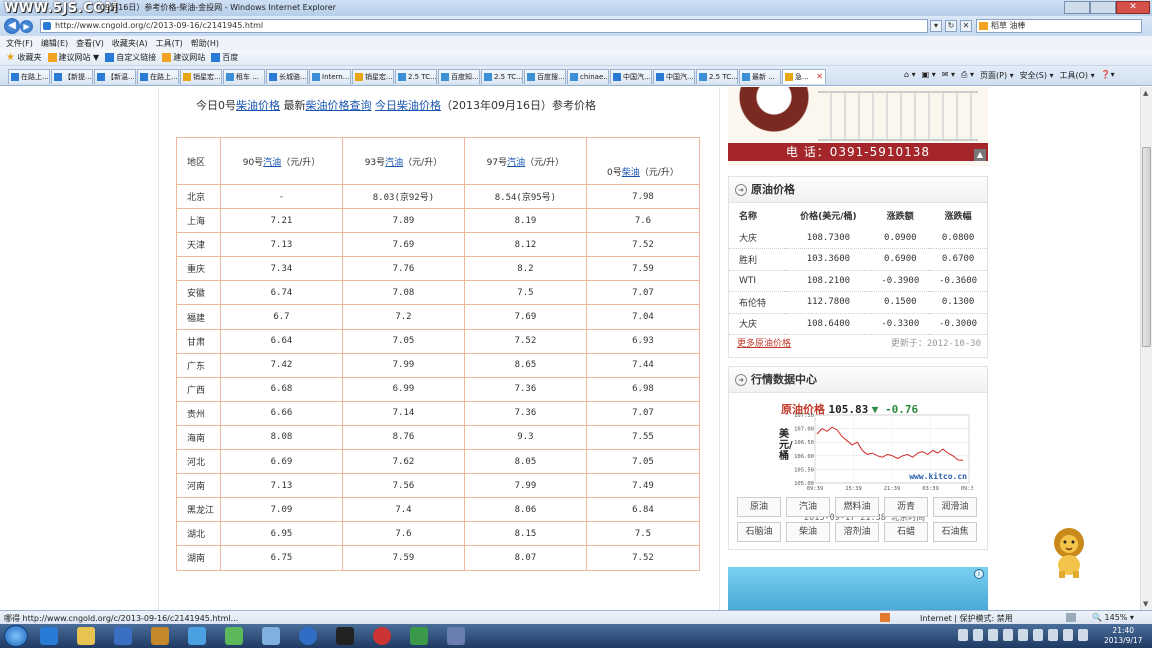 This screenshot has width=1152, height=648. What do you see at coordinates (339, 105) in the screenshot?
I see `diesel-price-query-link: 柴油价格查询` at bounding box center [339, 105].